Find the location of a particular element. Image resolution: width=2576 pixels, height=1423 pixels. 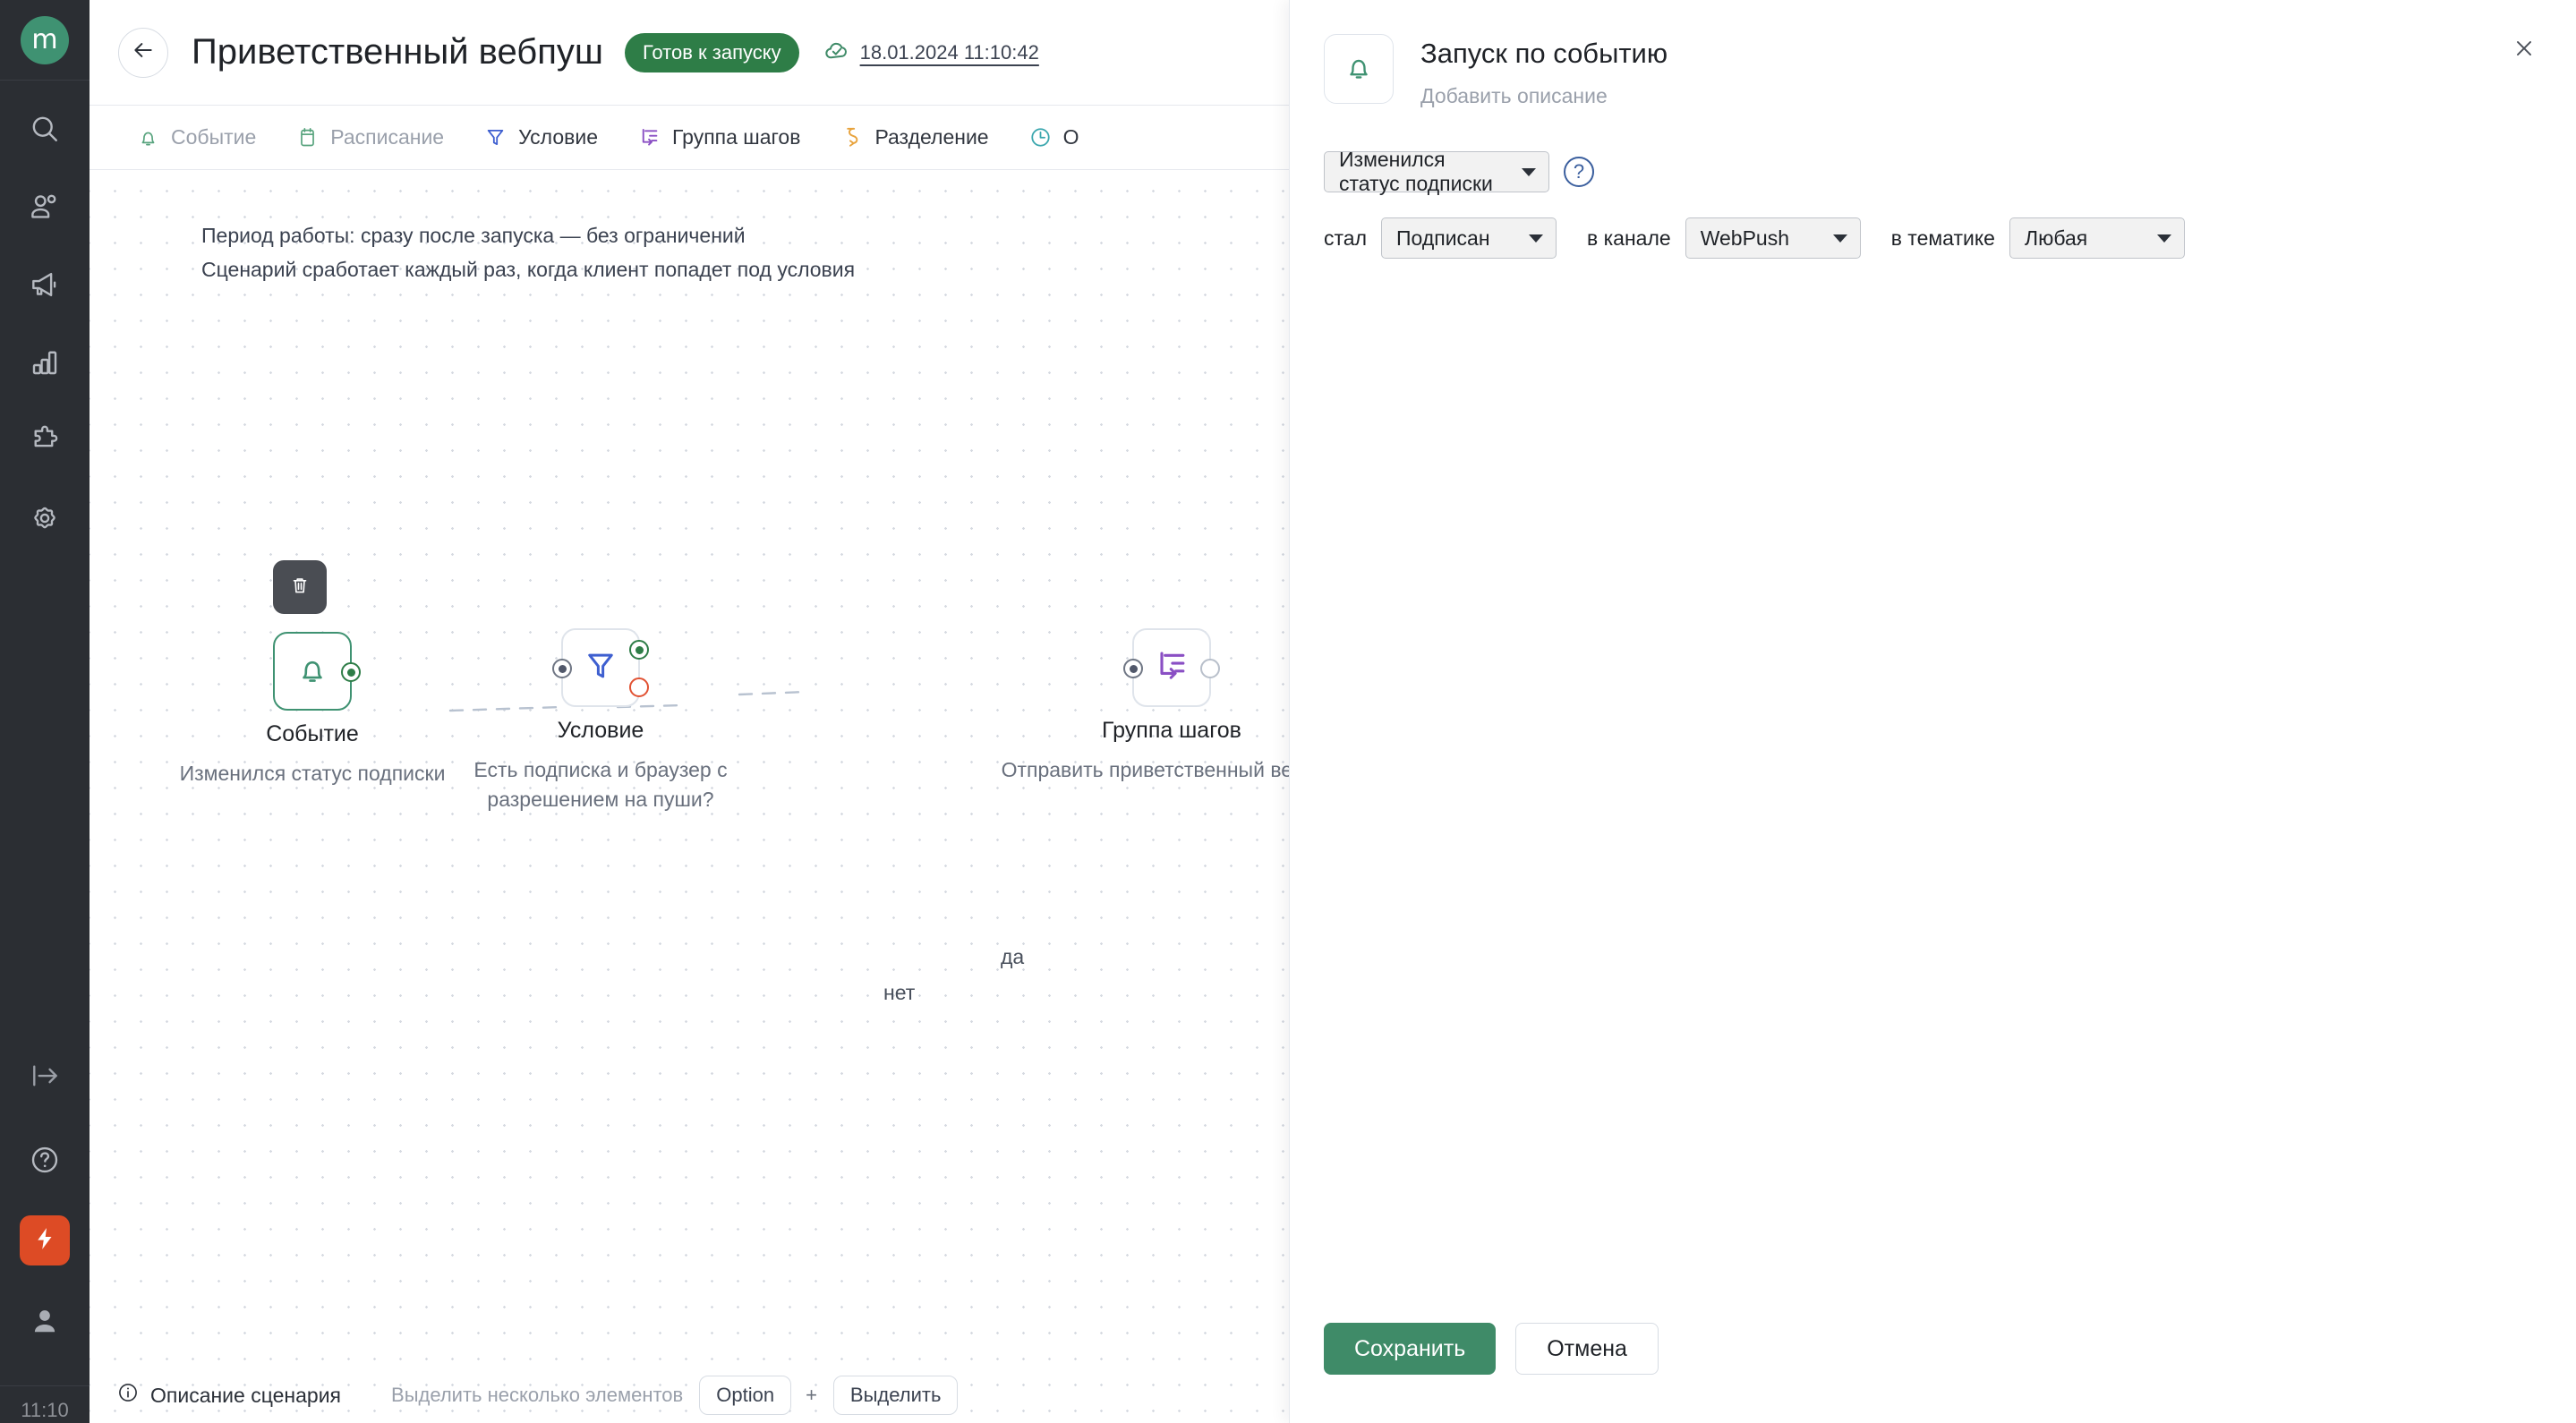

palette-item-schedule: Расписание is located at coordinates (370, 137).